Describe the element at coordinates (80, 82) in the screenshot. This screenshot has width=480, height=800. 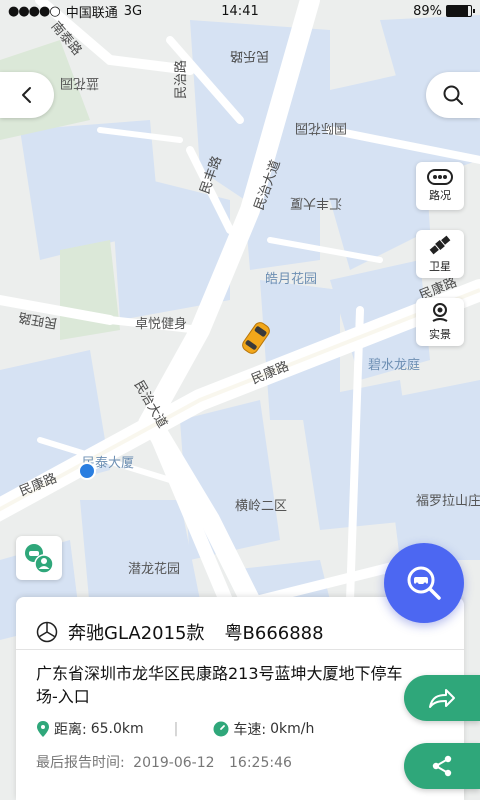
I see `poi-label: 蓝花园` at that location.